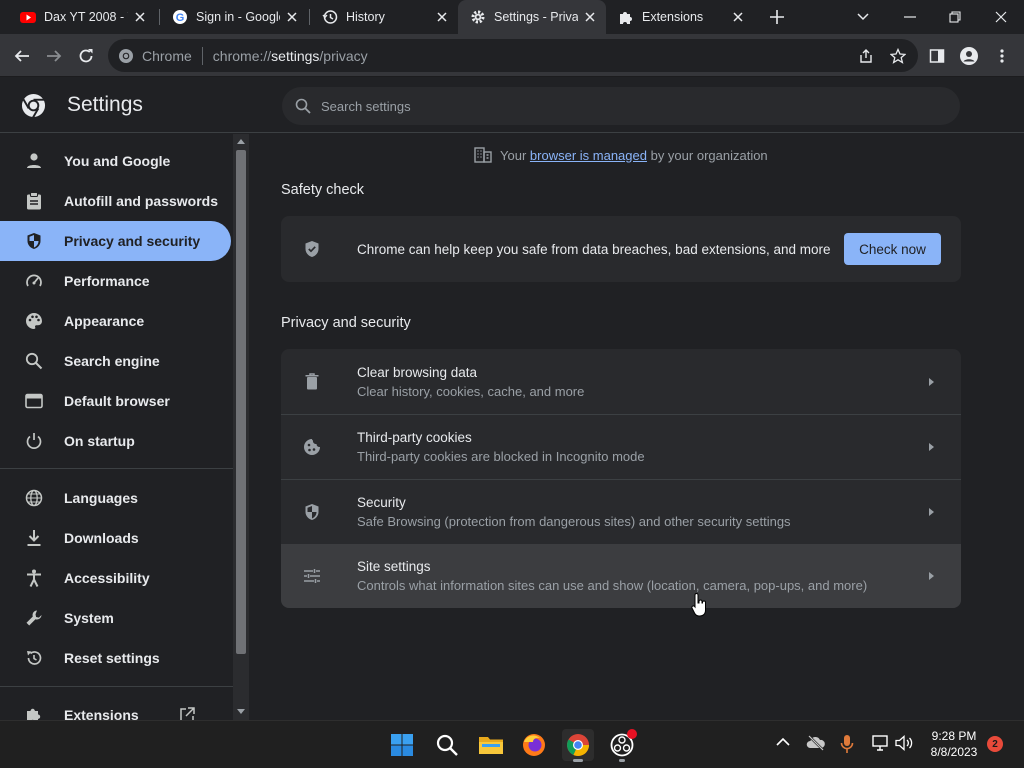 The image size is (1024, 768). Describe the element at coordinates (898, 56) in the screenshot. I see `bookmark-button` at that location.